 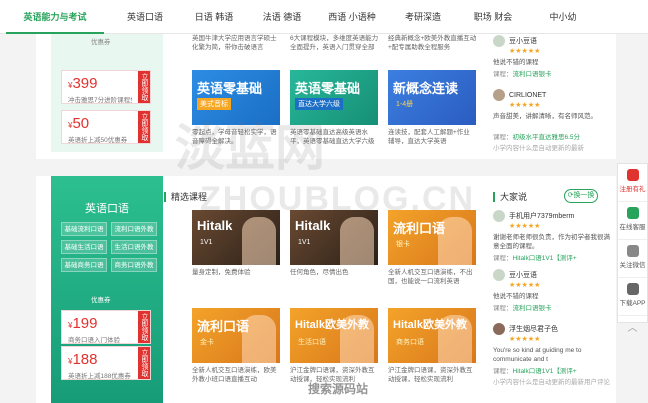 What do you see at coordinates (547, 137) in the screenshot?
I see `review-course-link: 初级水平直达雅思6.5分` at bounding box center [547, 137].